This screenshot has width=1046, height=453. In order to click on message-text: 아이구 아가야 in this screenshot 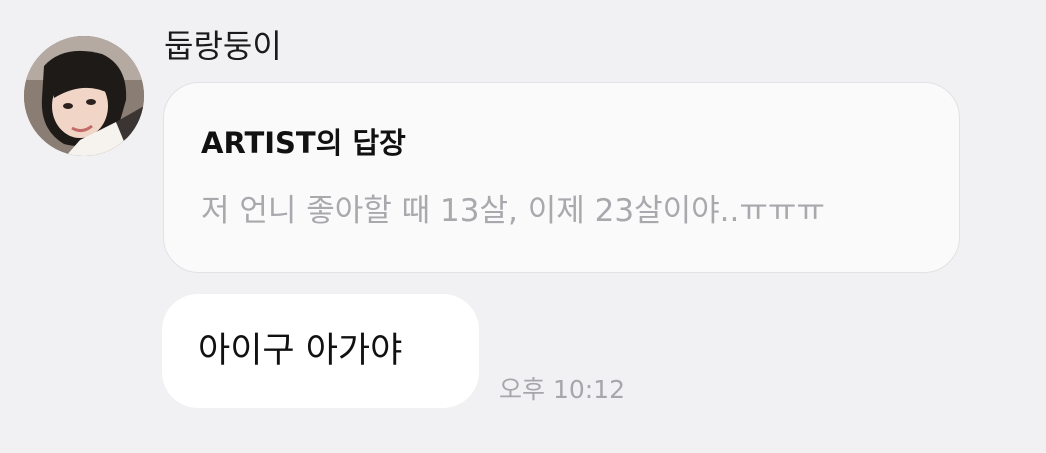, I will do `click(300, 351)`.